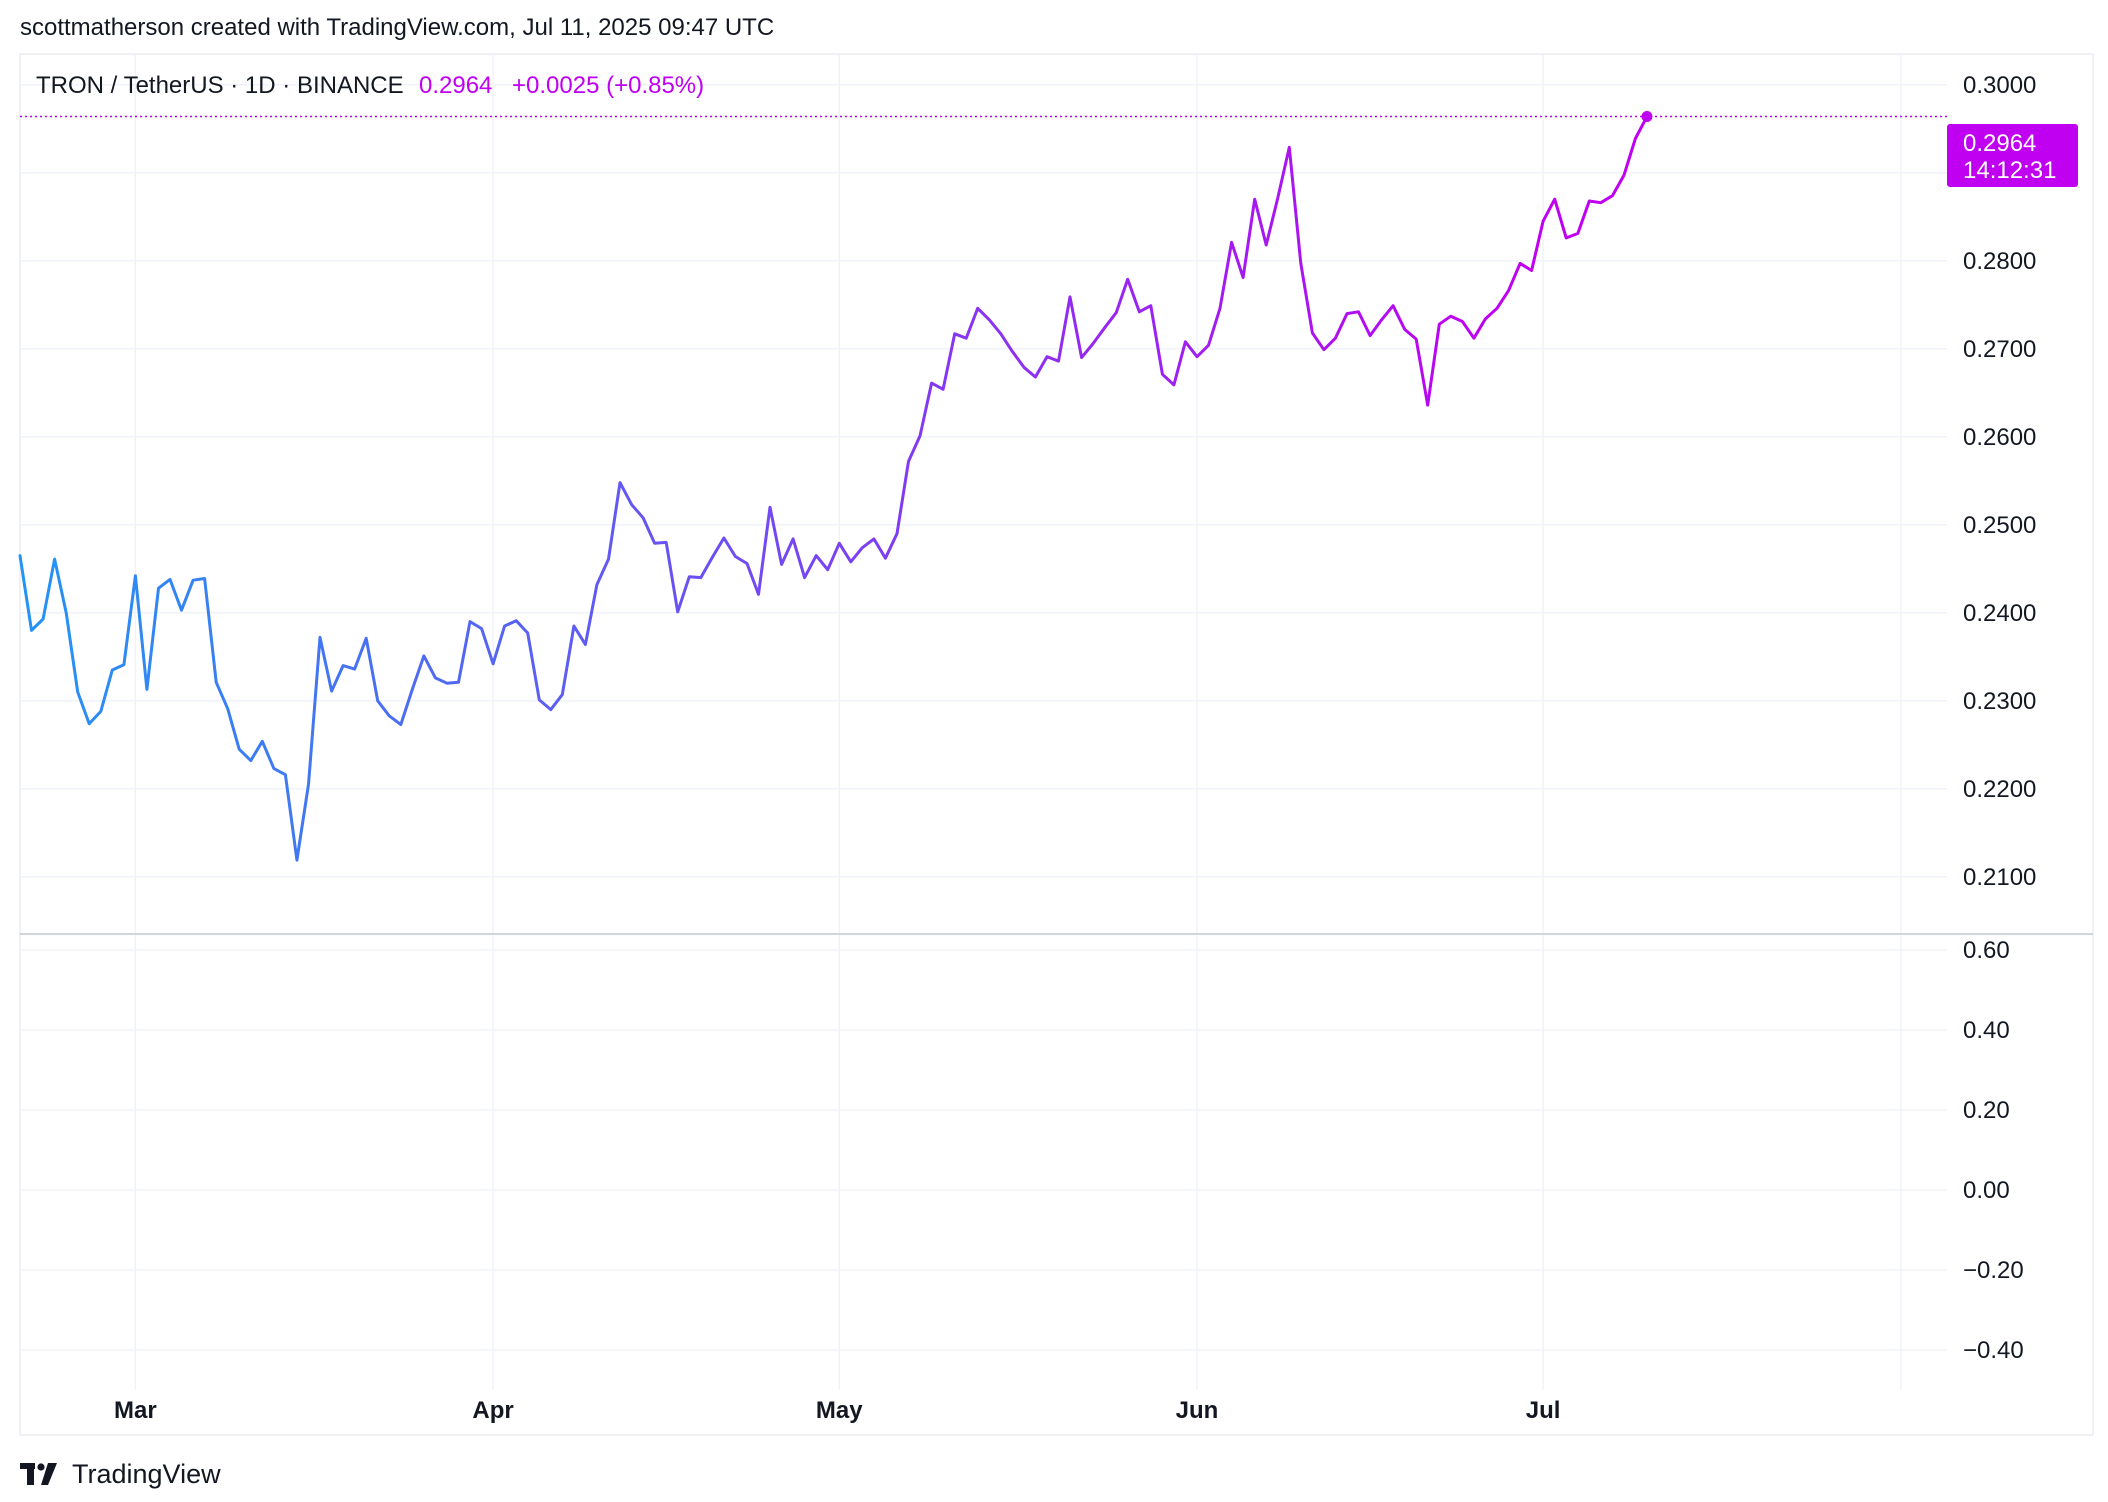 The width and height of the screenshot is (2108, 1502). I want to click on price-tick-label: 0.2400, so click(1999, 613).